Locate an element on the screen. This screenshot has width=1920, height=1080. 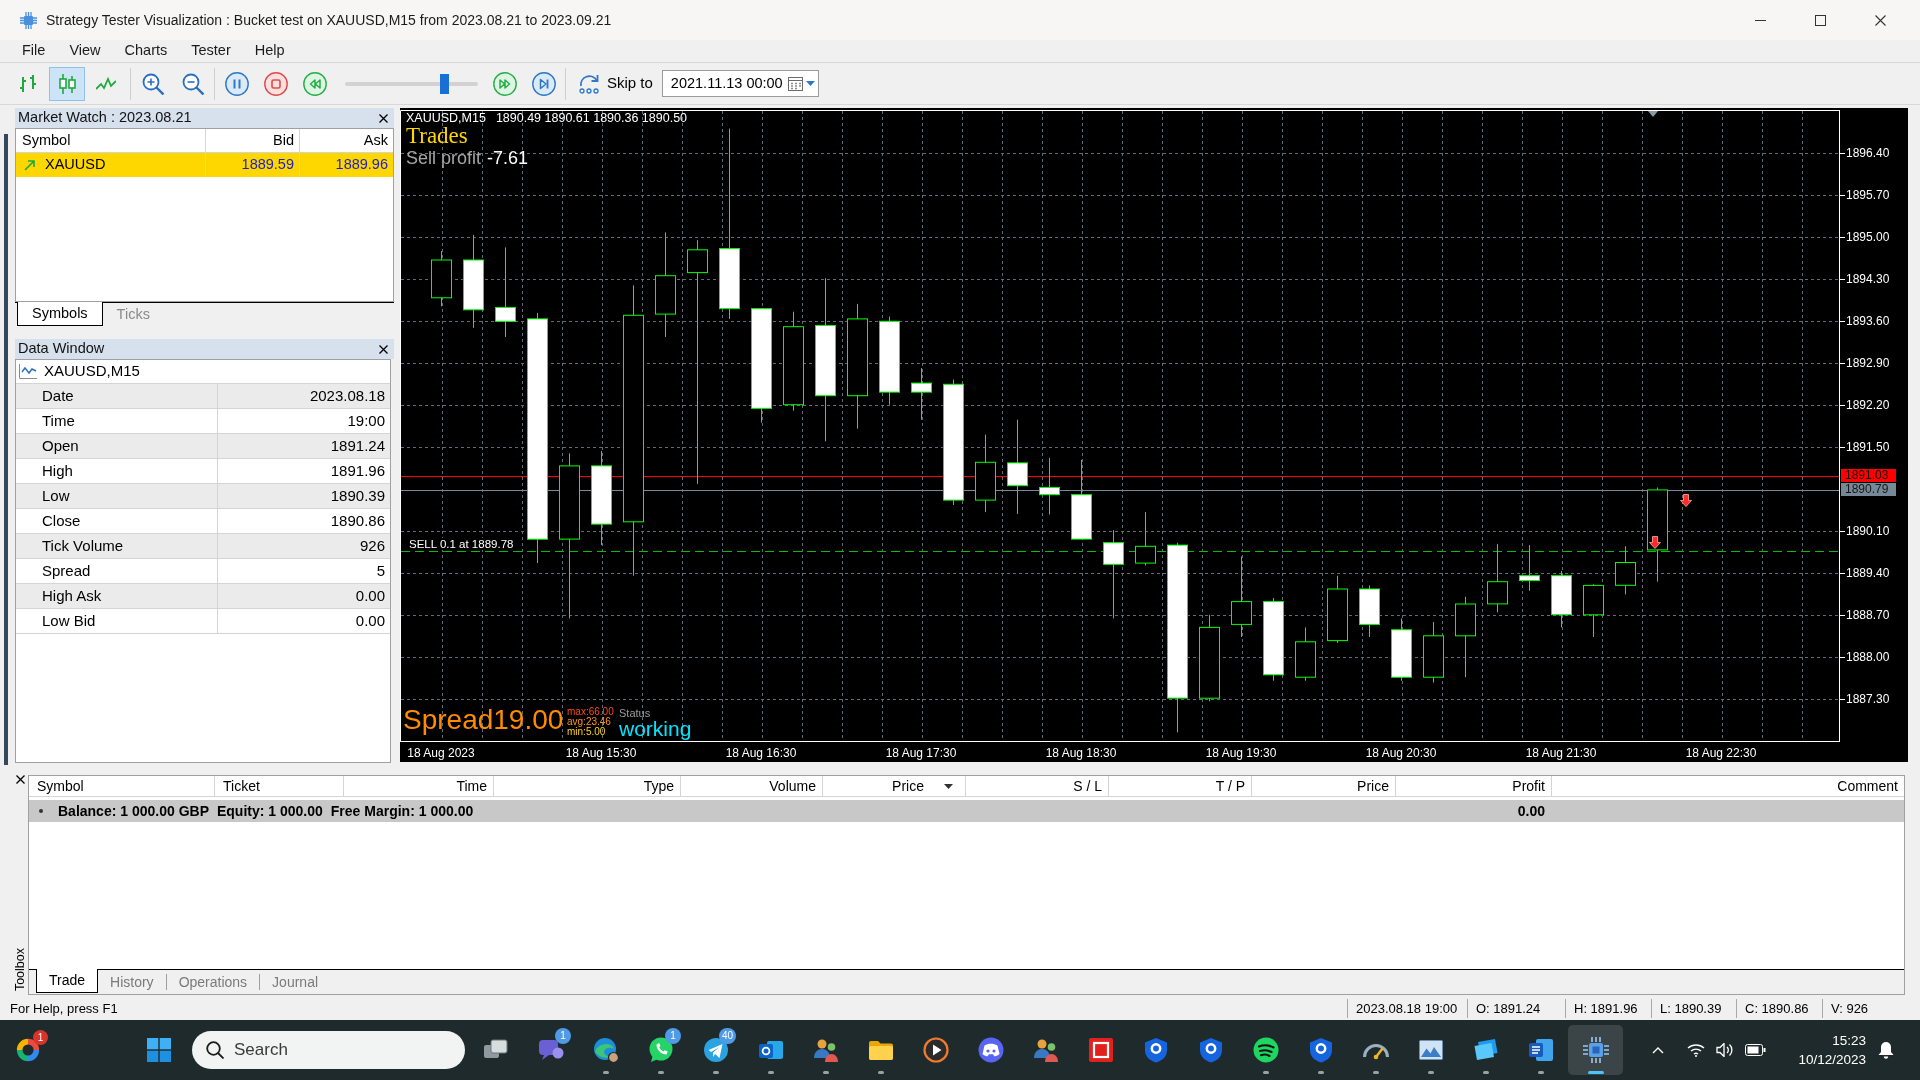
play-icon is located at coordinates (935, 1050).